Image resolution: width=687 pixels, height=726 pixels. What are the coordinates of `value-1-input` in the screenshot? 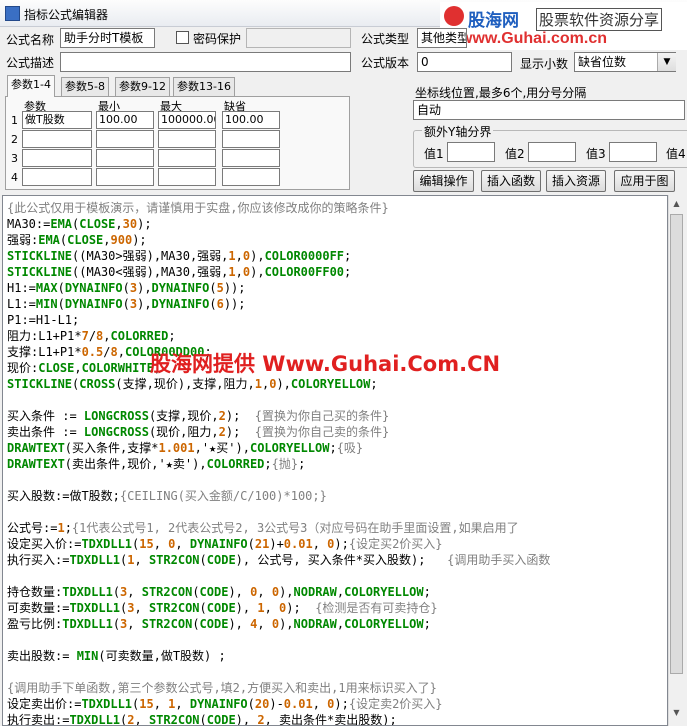 It's located at (471, 152).